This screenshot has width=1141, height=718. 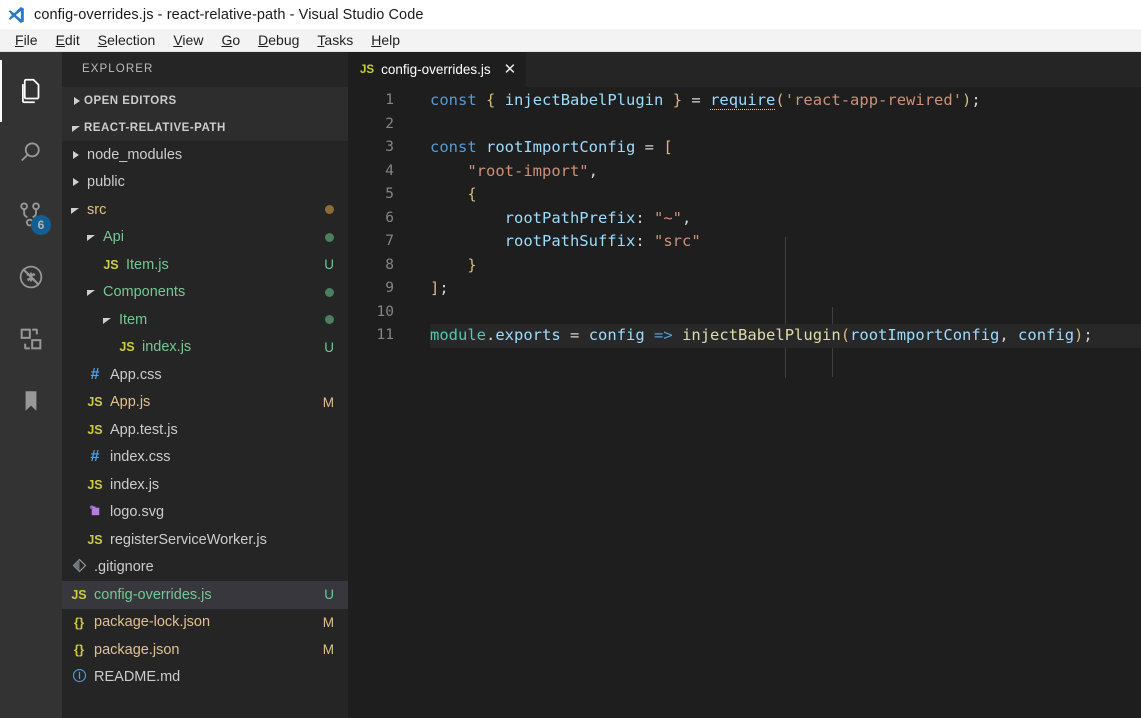 I want to click on section-header-label: REACT-RELATIVE-PATH, so click(x=155, y=127).